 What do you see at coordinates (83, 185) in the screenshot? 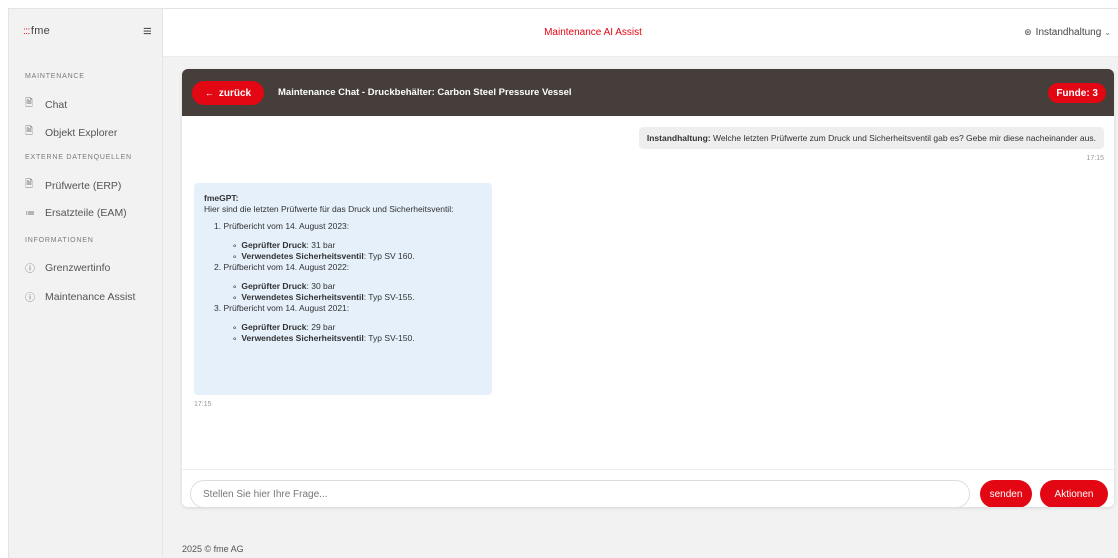
I see `sidebar-item-label: Prüfwerte (ERP)` at bounding box center [83, 185].